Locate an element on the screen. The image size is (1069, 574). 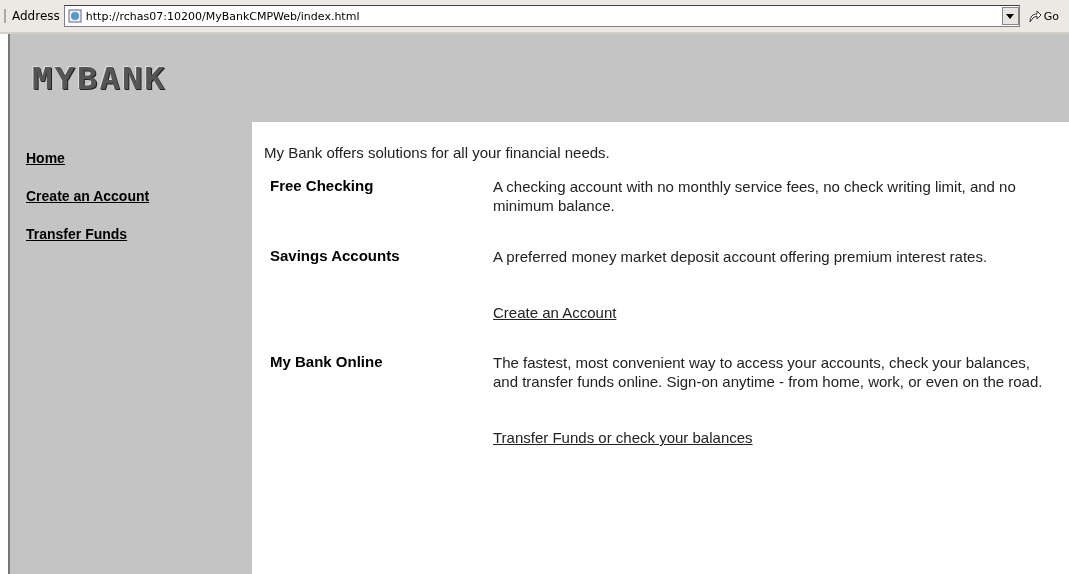
offer-description: A preferred money market deposit account offering premium interest rates. is located at coordinates (741, 256).